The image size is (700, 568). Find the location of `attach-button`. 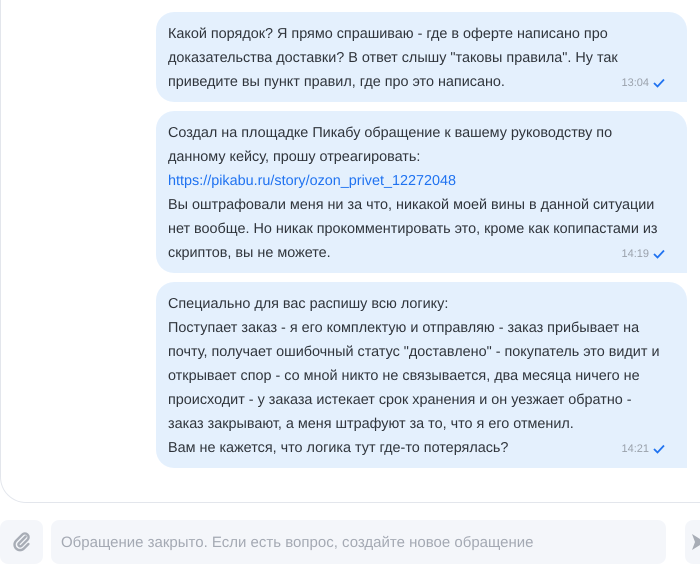

attach-button is located at coordinates (21, 542).